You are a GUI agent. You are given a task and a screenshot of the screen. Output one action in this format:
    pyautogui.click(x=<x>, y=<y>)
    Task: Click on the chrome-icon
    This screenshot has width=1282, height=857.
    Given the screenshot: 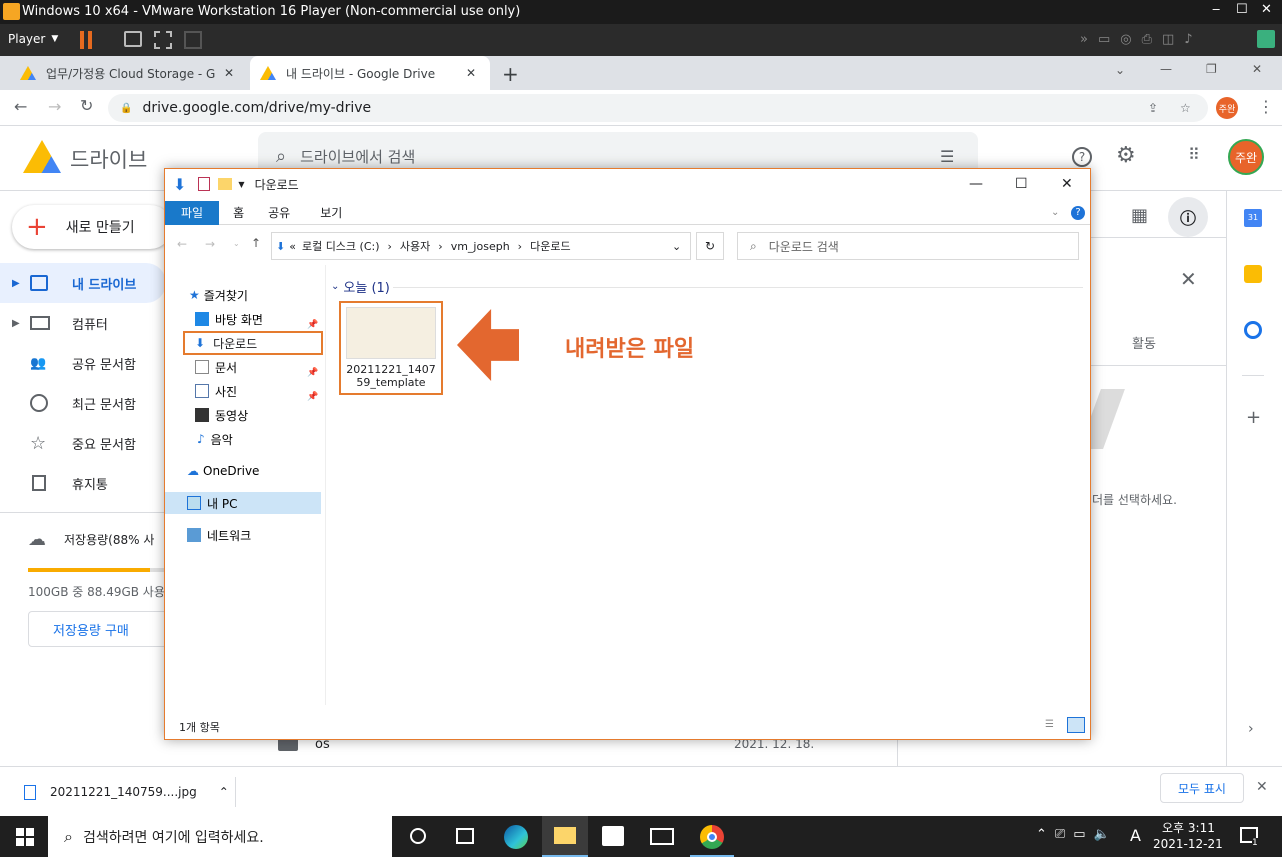 What is the action you would take?
    pyautogui.click(x=712, y=836)
    